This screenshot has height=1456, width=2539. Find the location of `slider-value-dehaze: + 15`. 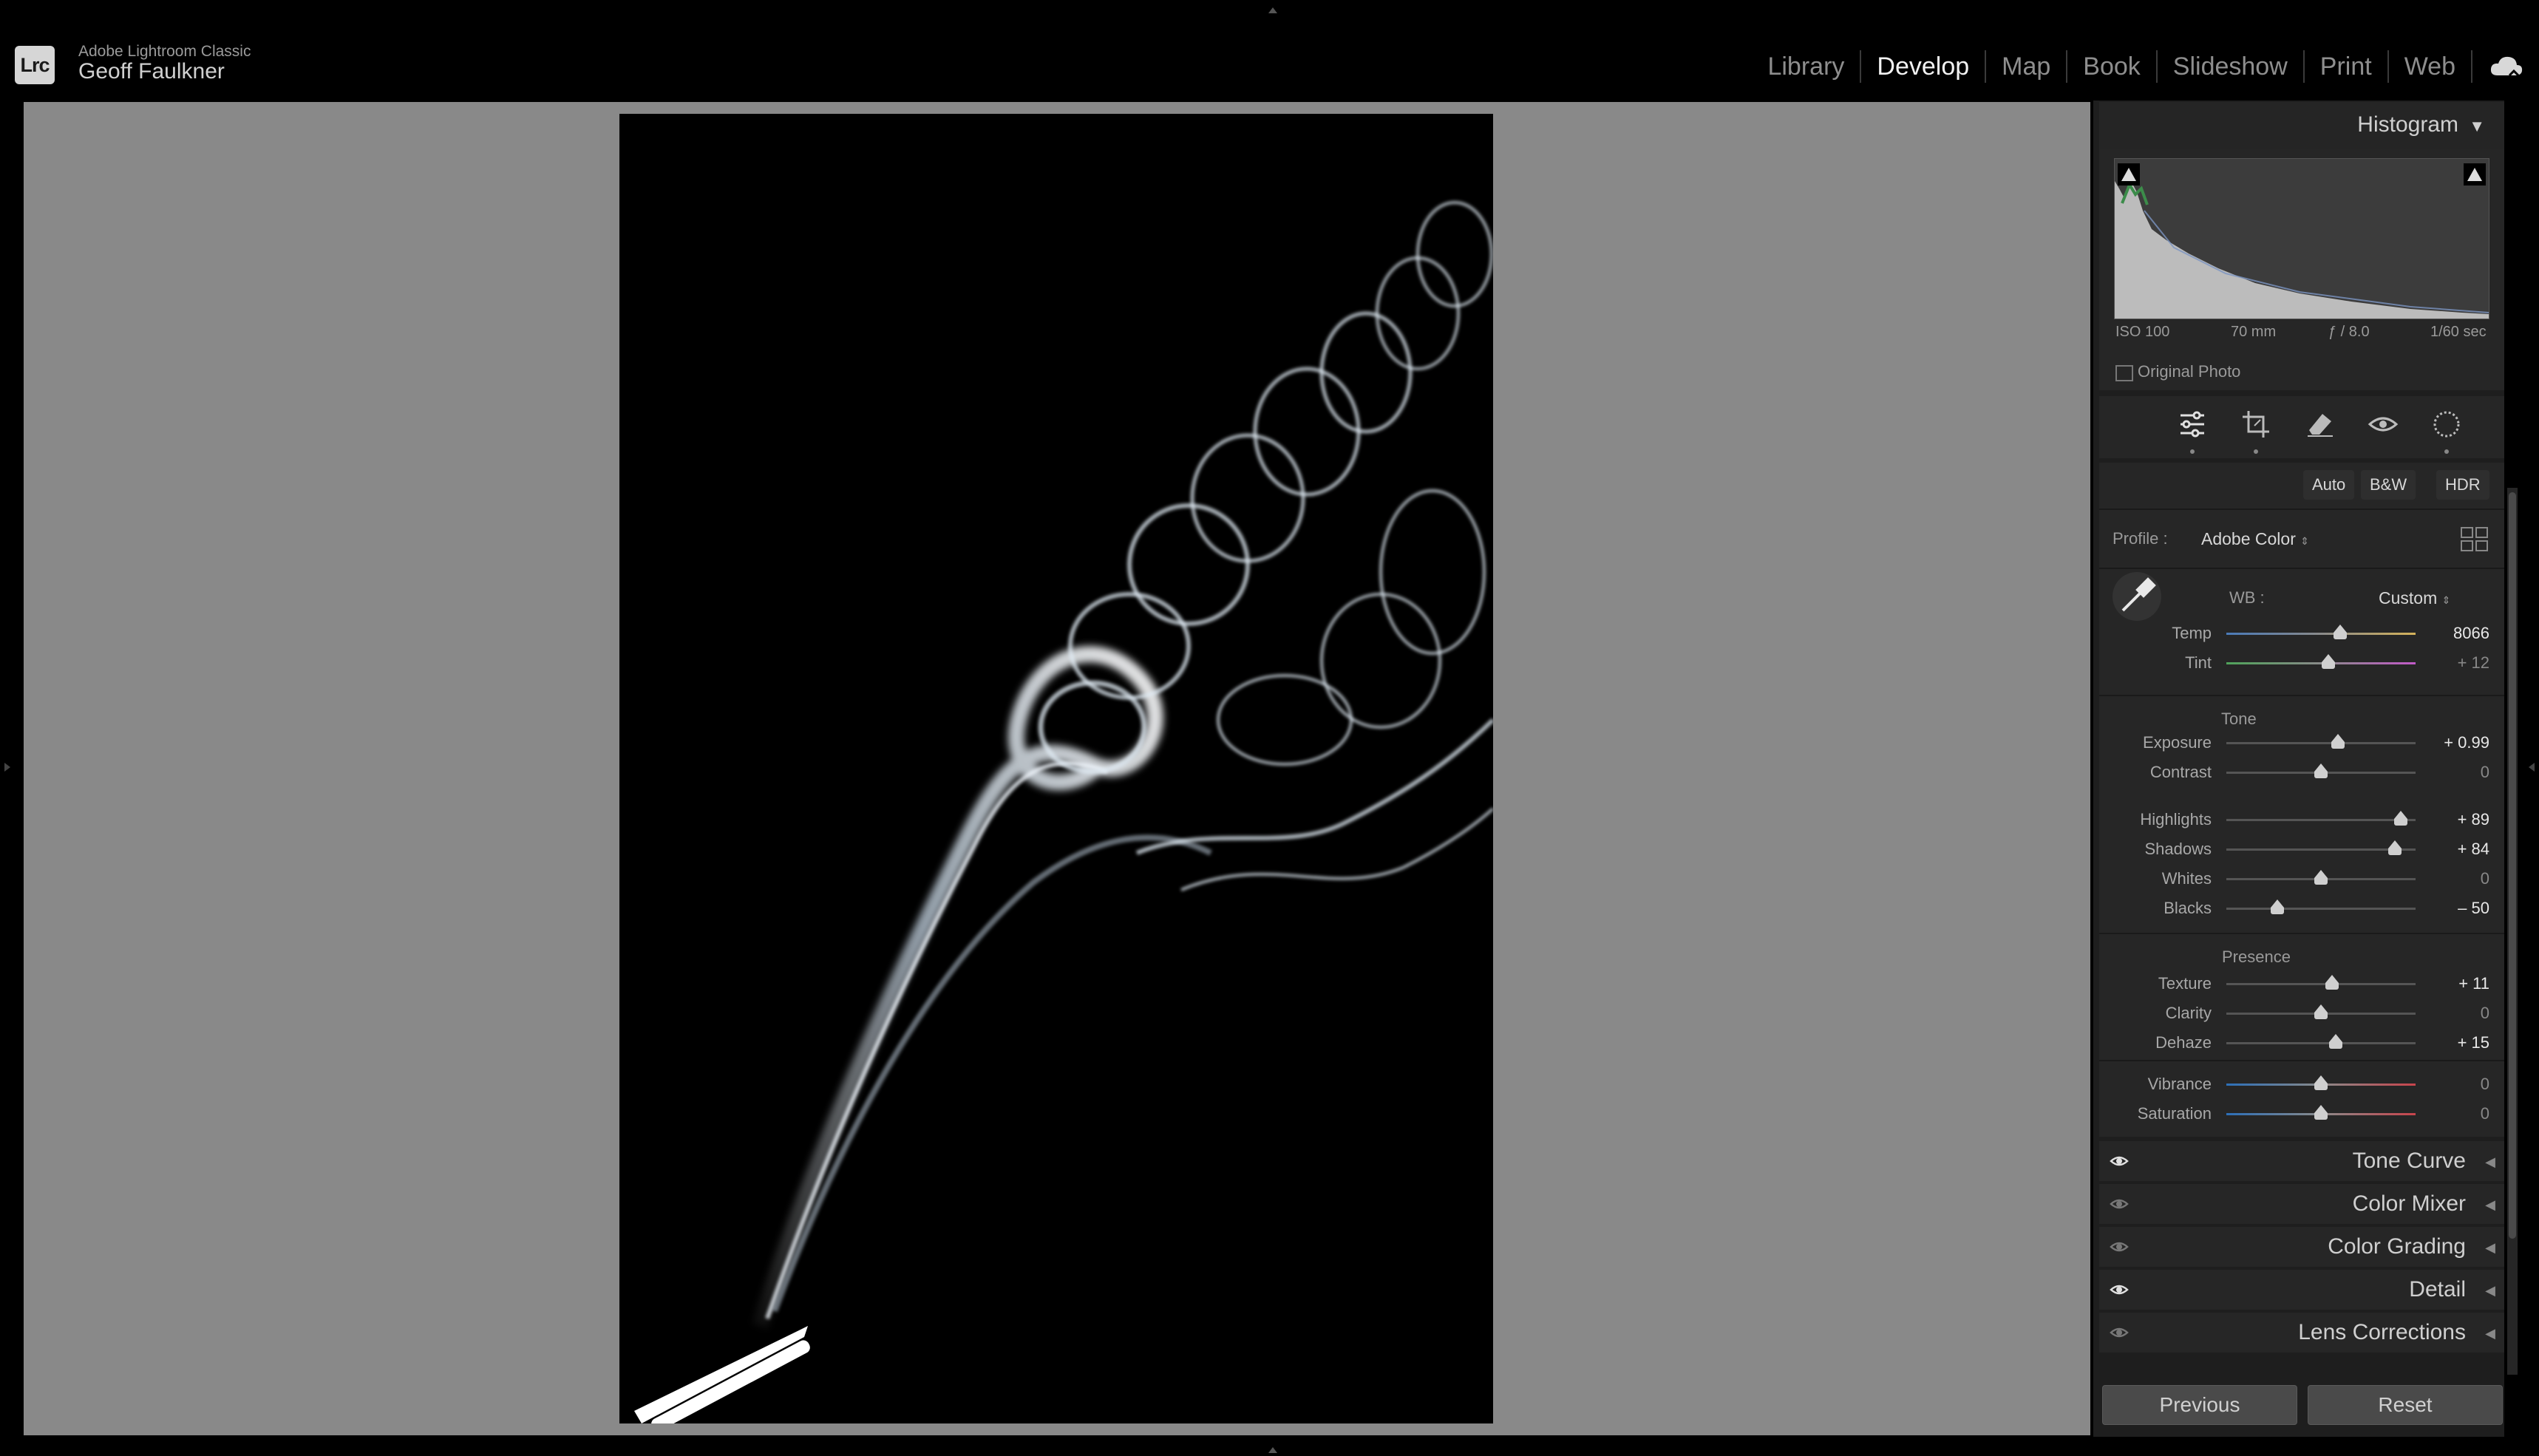

slider-value-dehaze: + 15 is located at coordinates (2473, 1043).